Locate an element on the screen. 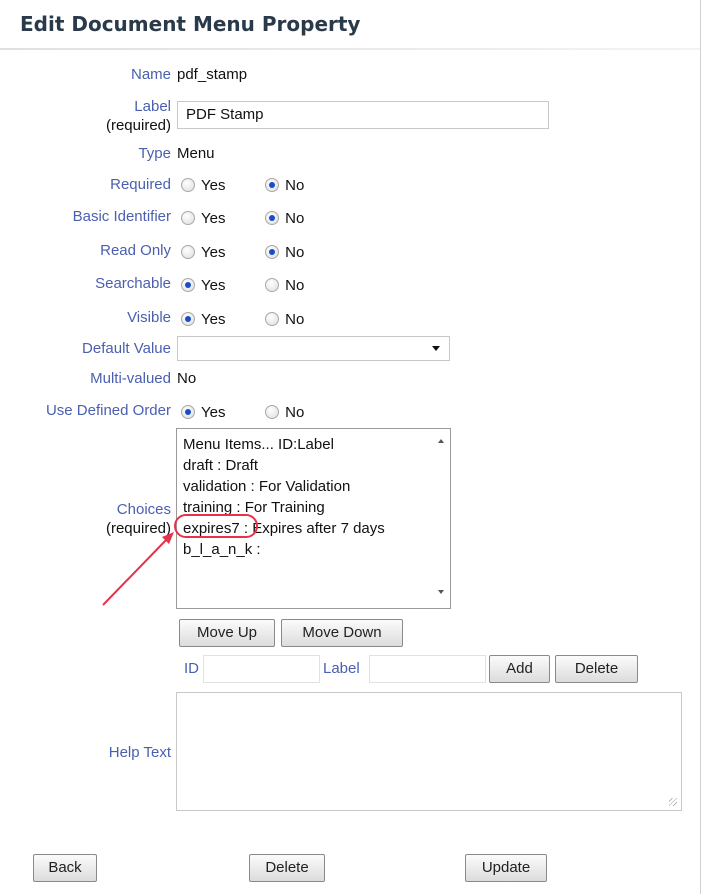 This screenshot has width=703, height=894. move-up-button: Move Up is located at coordinates (227, 633).